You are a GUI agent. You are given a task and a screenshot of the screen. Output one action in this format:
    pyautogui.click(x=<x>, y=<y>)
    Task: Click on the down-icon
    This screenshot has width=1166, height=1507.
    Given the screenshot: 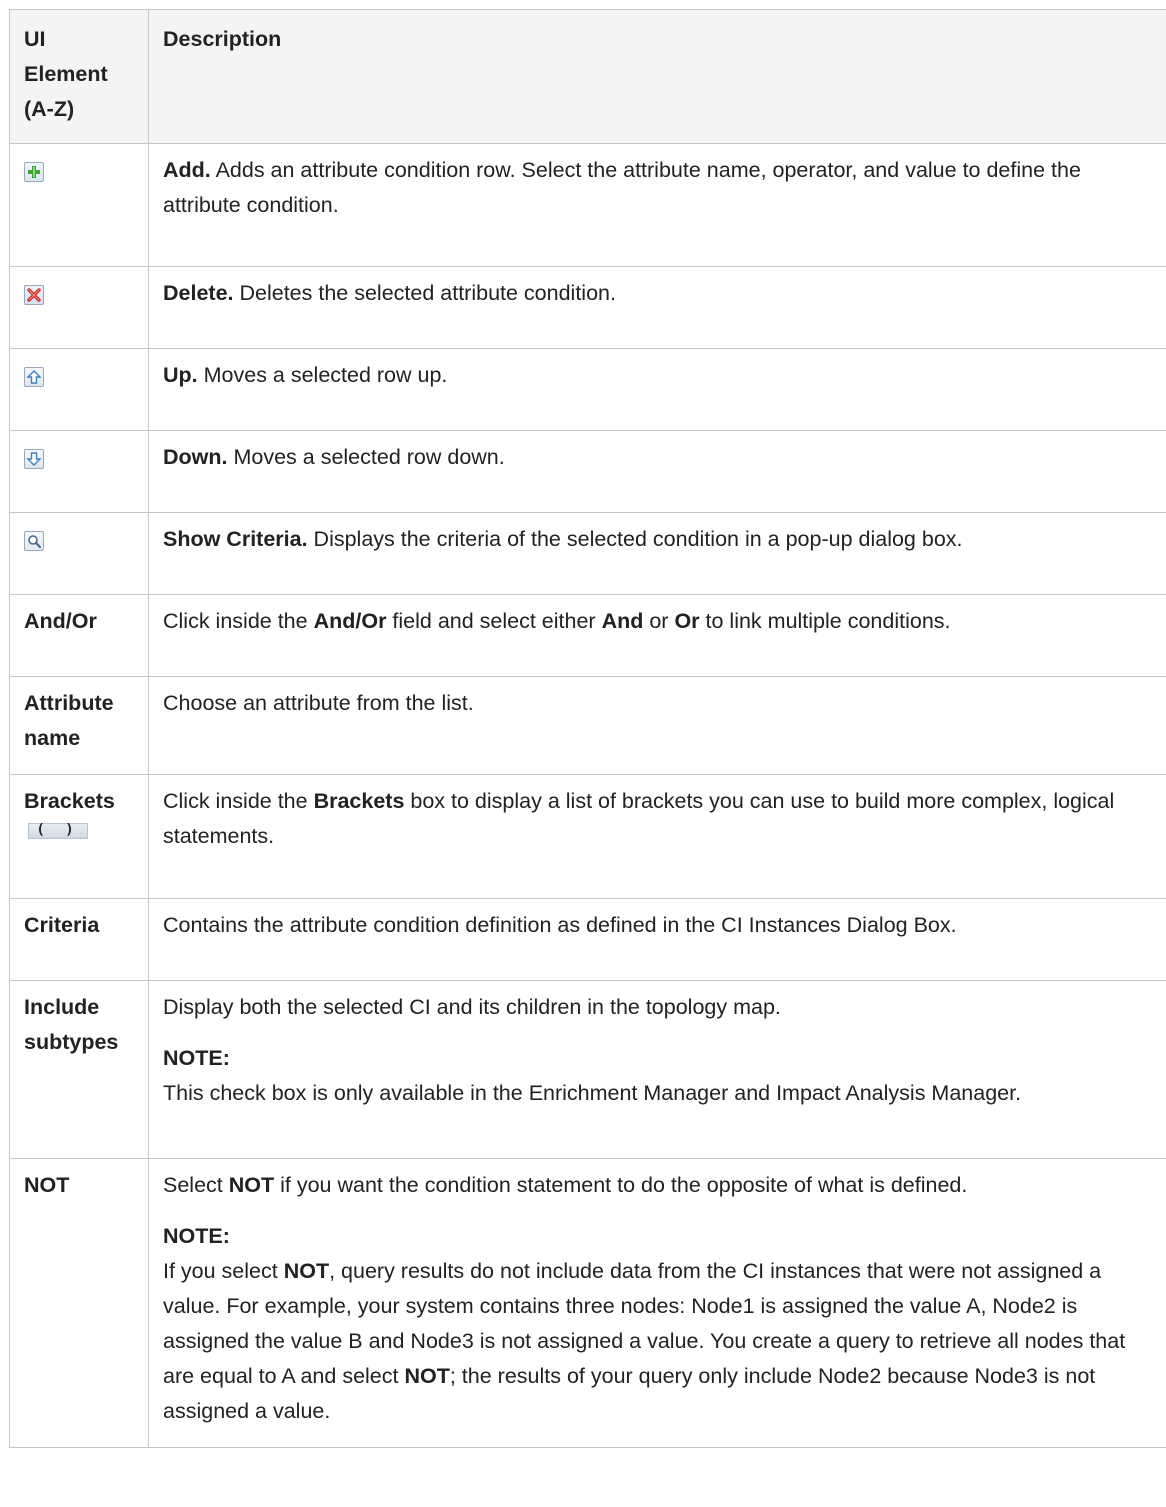 What is the action you would take?
    pyautogui.click(x=34, y=459)
    